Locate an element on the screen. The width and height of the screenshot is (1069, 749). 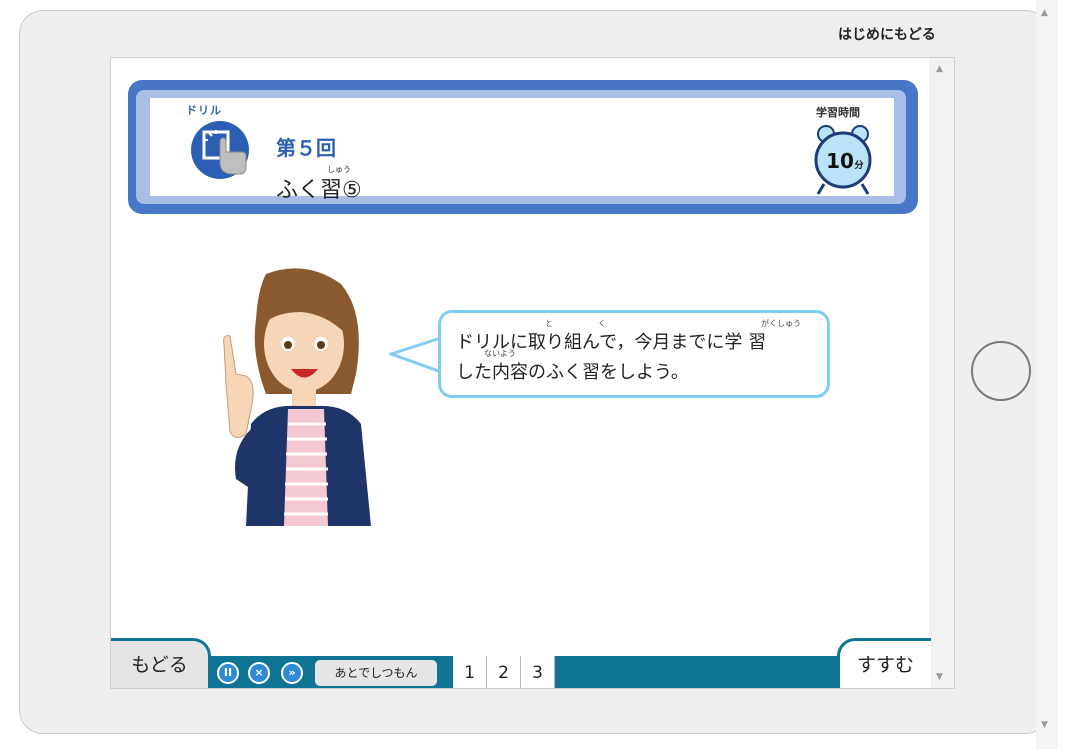
back-button: もどる is located at coordinates (161, 663).